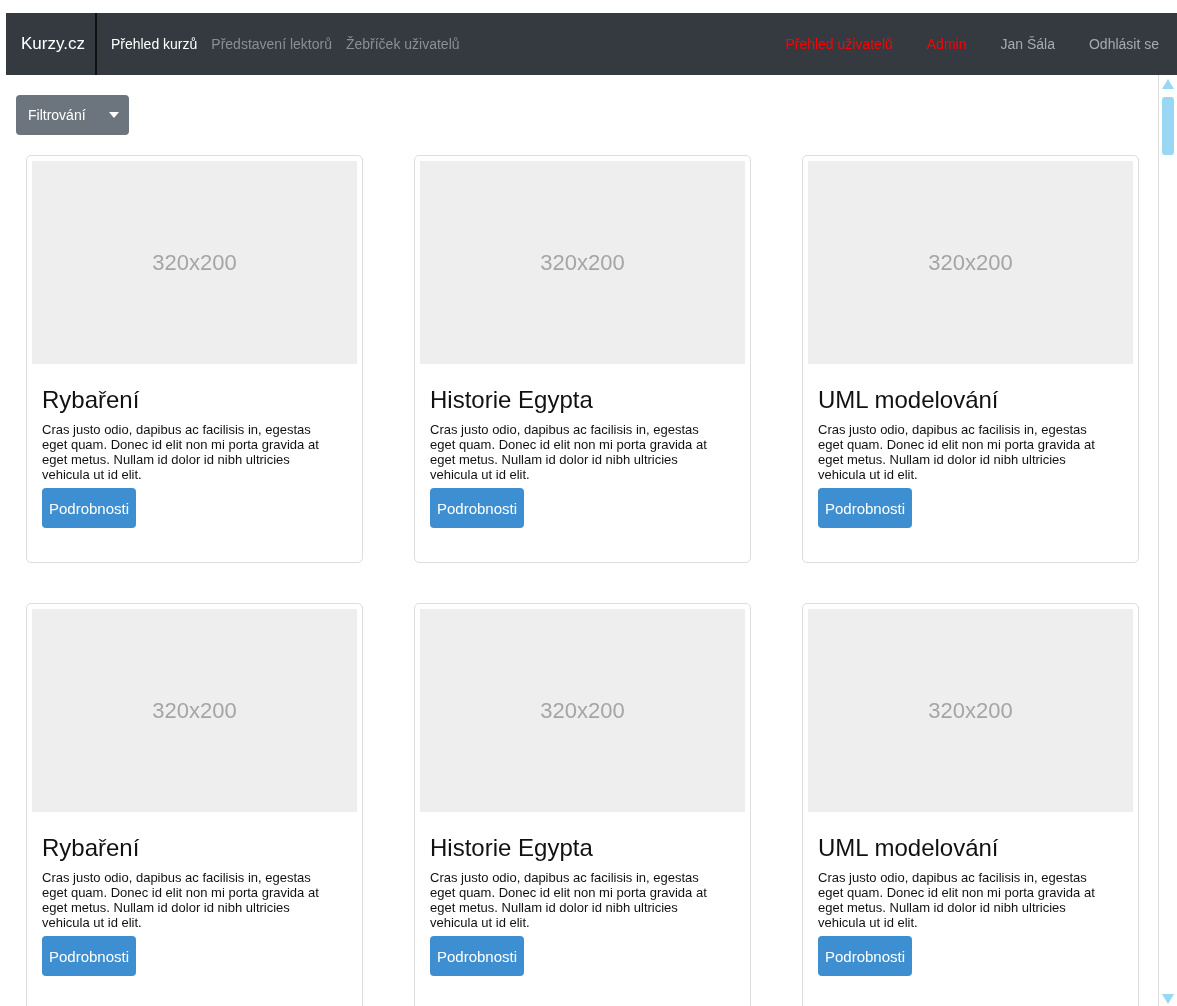 Image resolution: width=1177 pixels, height=1006 pixels. What do you see at coordinates (1027, 44) in the screenshot?
I see `nav-link: Jan Šála` at bounding box center [1027, 44].